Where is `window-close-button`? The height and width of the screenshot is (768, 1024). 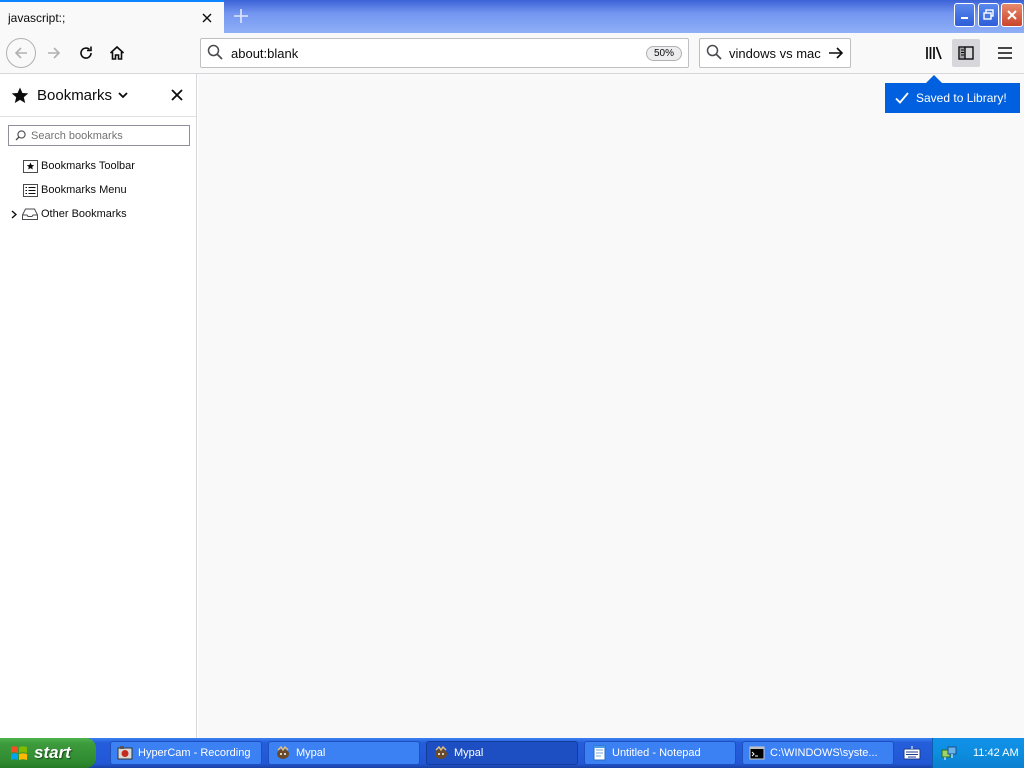
window-close-button is located at coordinates (1012, 15).